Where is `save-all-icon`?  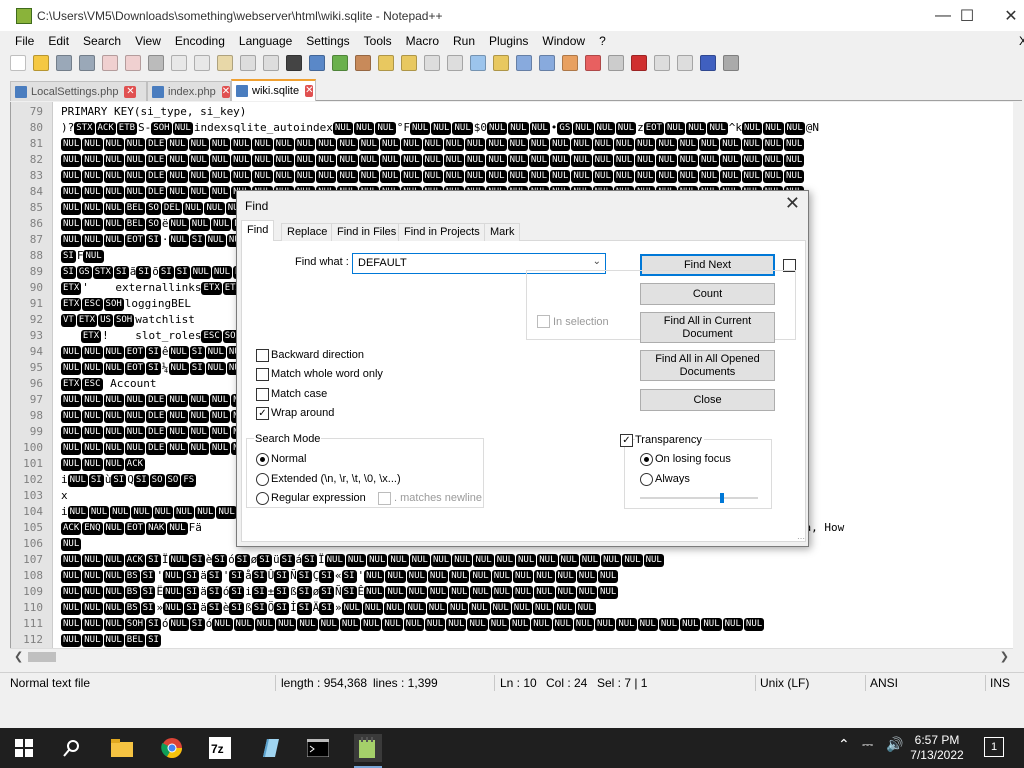
save-all-icon is located at coordinates (87, 63).